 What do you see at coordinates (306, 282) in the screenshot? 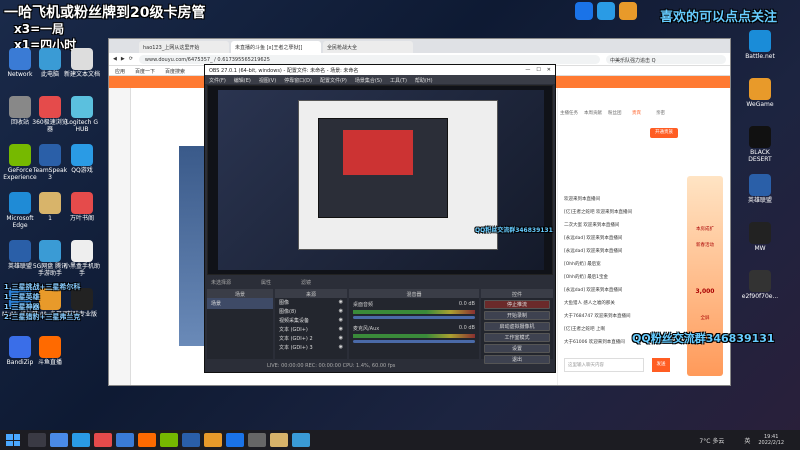
I see `filters-button: 滤镜` at bounding box center [306, 282].